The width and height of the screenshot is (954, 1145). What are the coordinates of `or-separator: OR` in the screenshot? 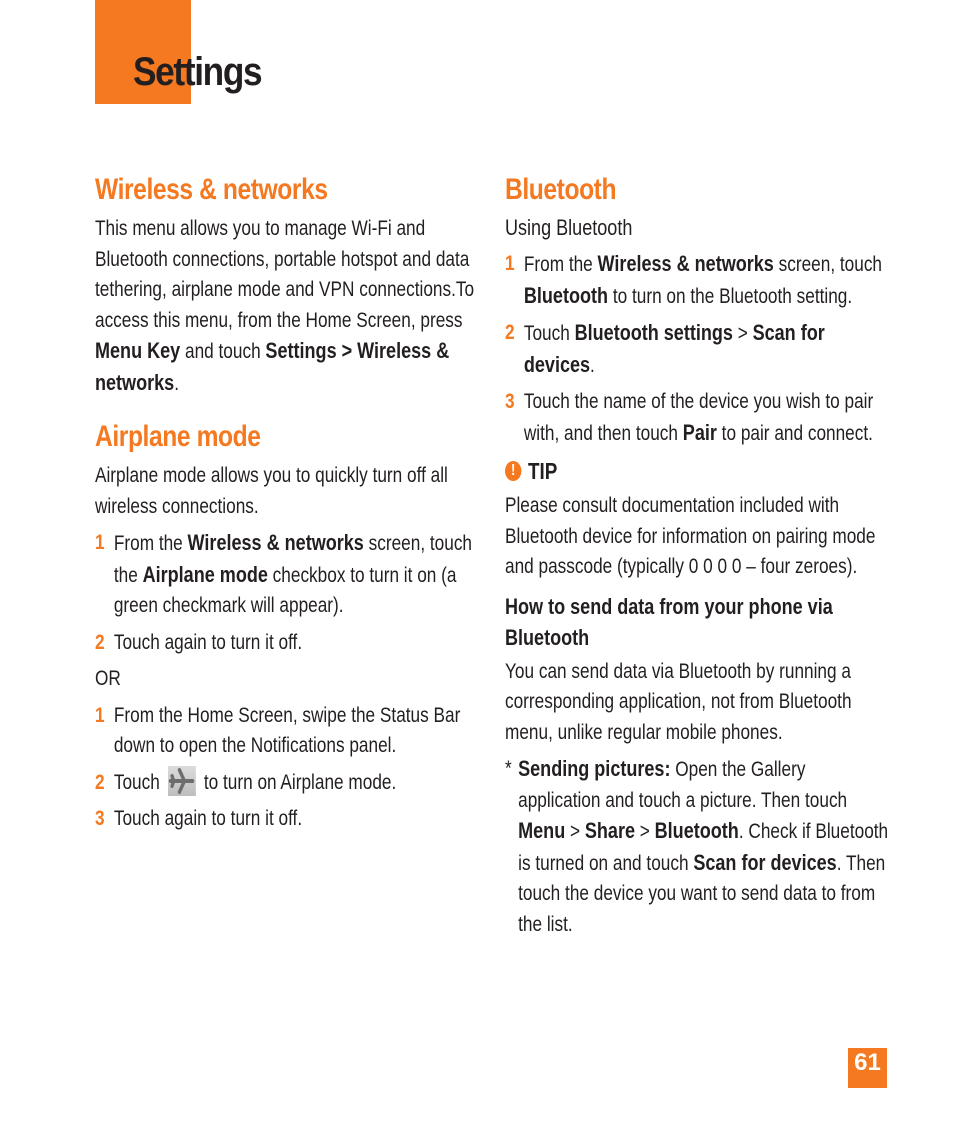 It's located at (108, 678).